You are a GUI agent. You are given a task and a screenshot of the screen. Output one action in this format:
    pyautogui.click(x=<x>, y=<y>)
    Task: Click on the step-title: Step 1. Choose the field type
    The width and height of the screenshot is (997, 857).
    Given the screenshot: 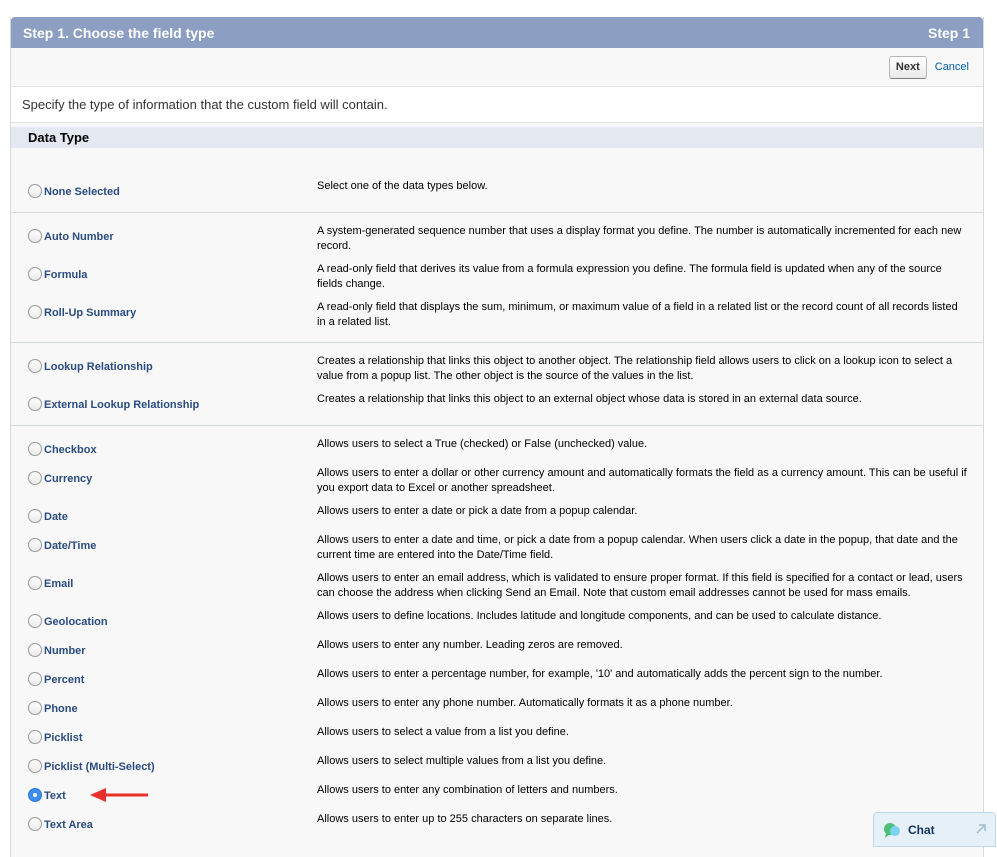 What is the action you would take?
    pyautogui.click(x=119, y=32)
    